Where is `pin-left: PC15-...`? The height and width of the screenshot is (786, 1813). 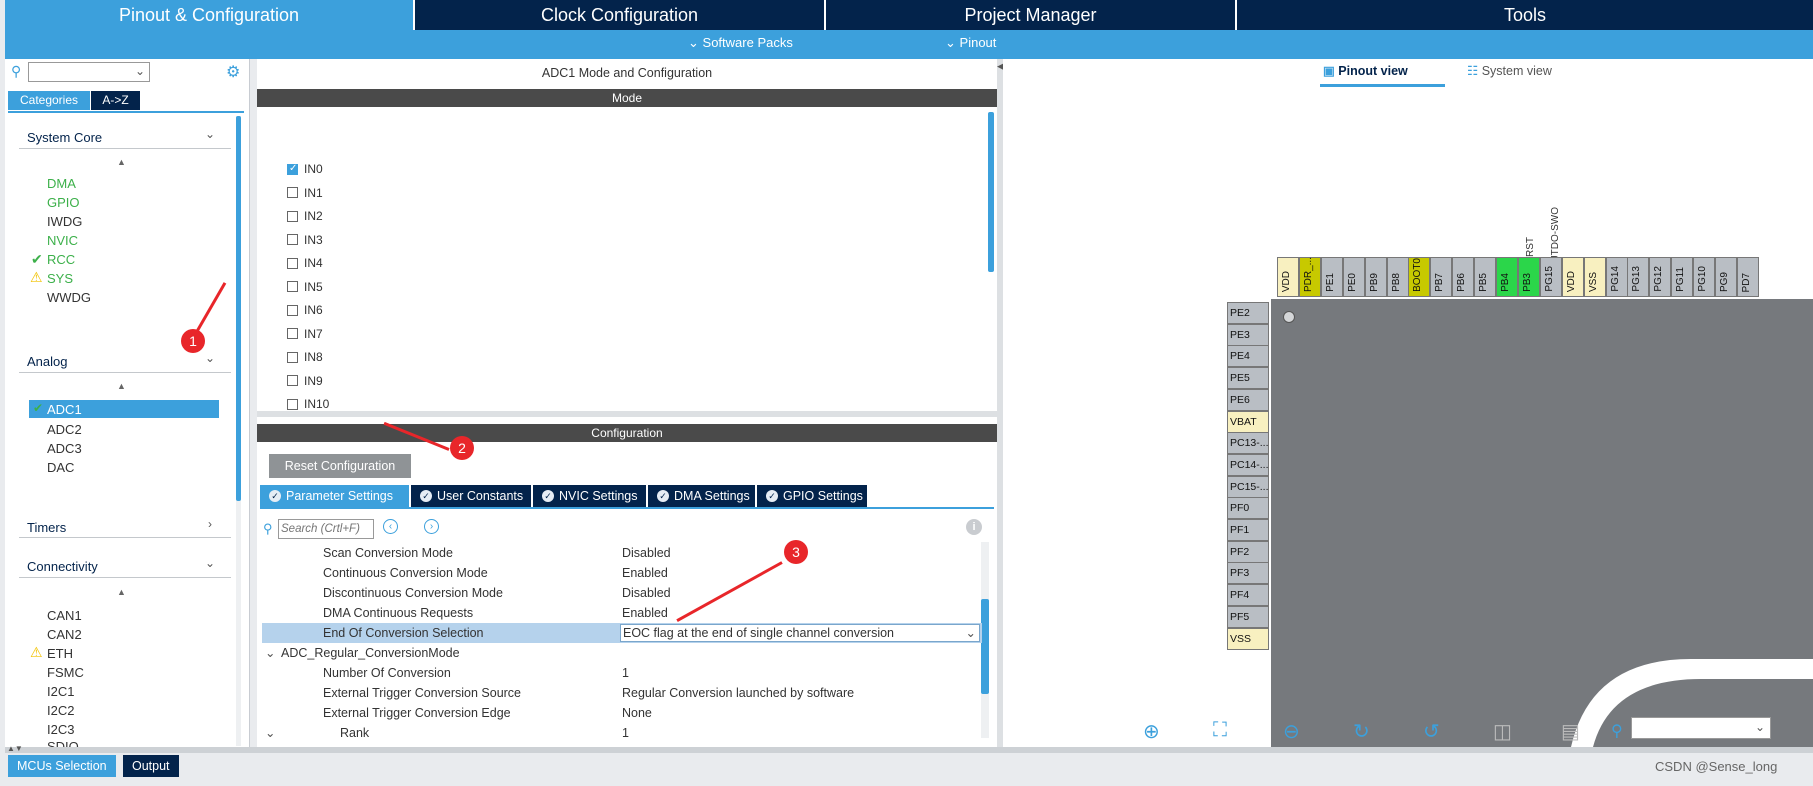 pin-left: PC15-... is located at coordinates (1248, 486).